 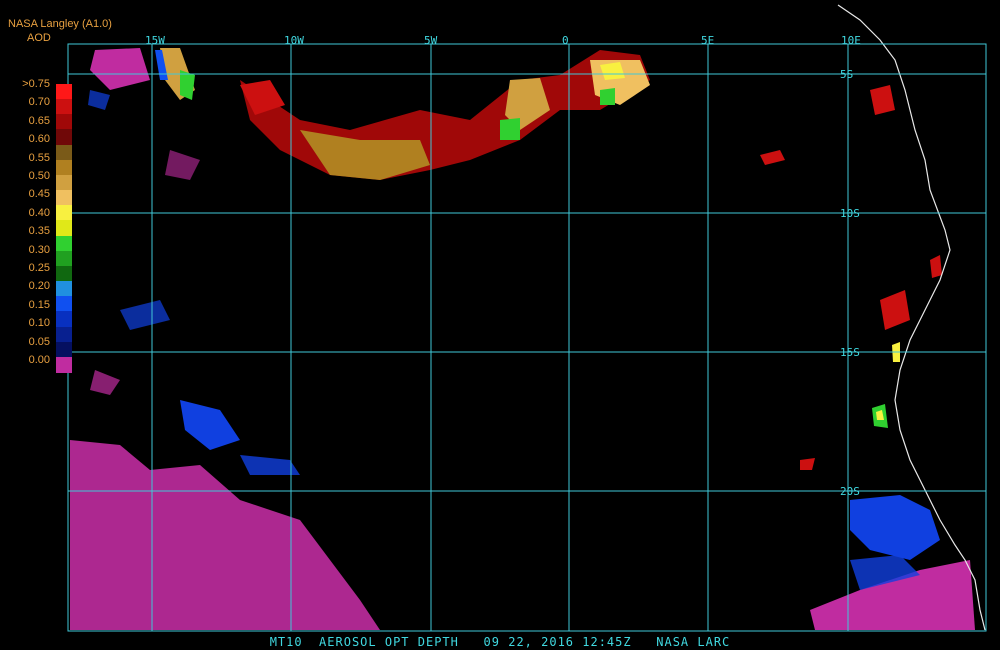 I want to click on legend-label: 0.20, so click(x=39, y=286).